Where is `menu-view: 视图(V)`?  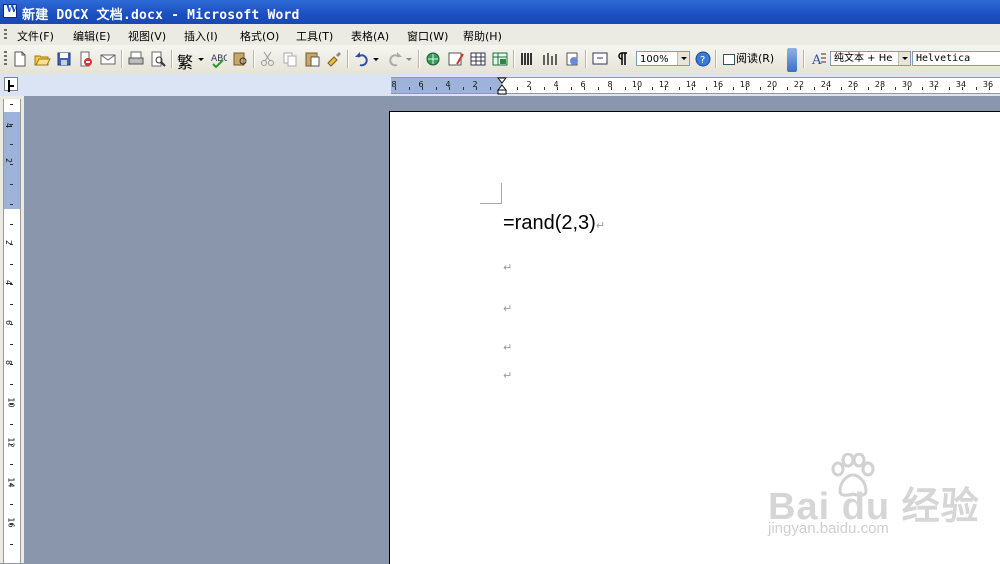
menu-view: 视图(V) is located at coordinates (147, 36).